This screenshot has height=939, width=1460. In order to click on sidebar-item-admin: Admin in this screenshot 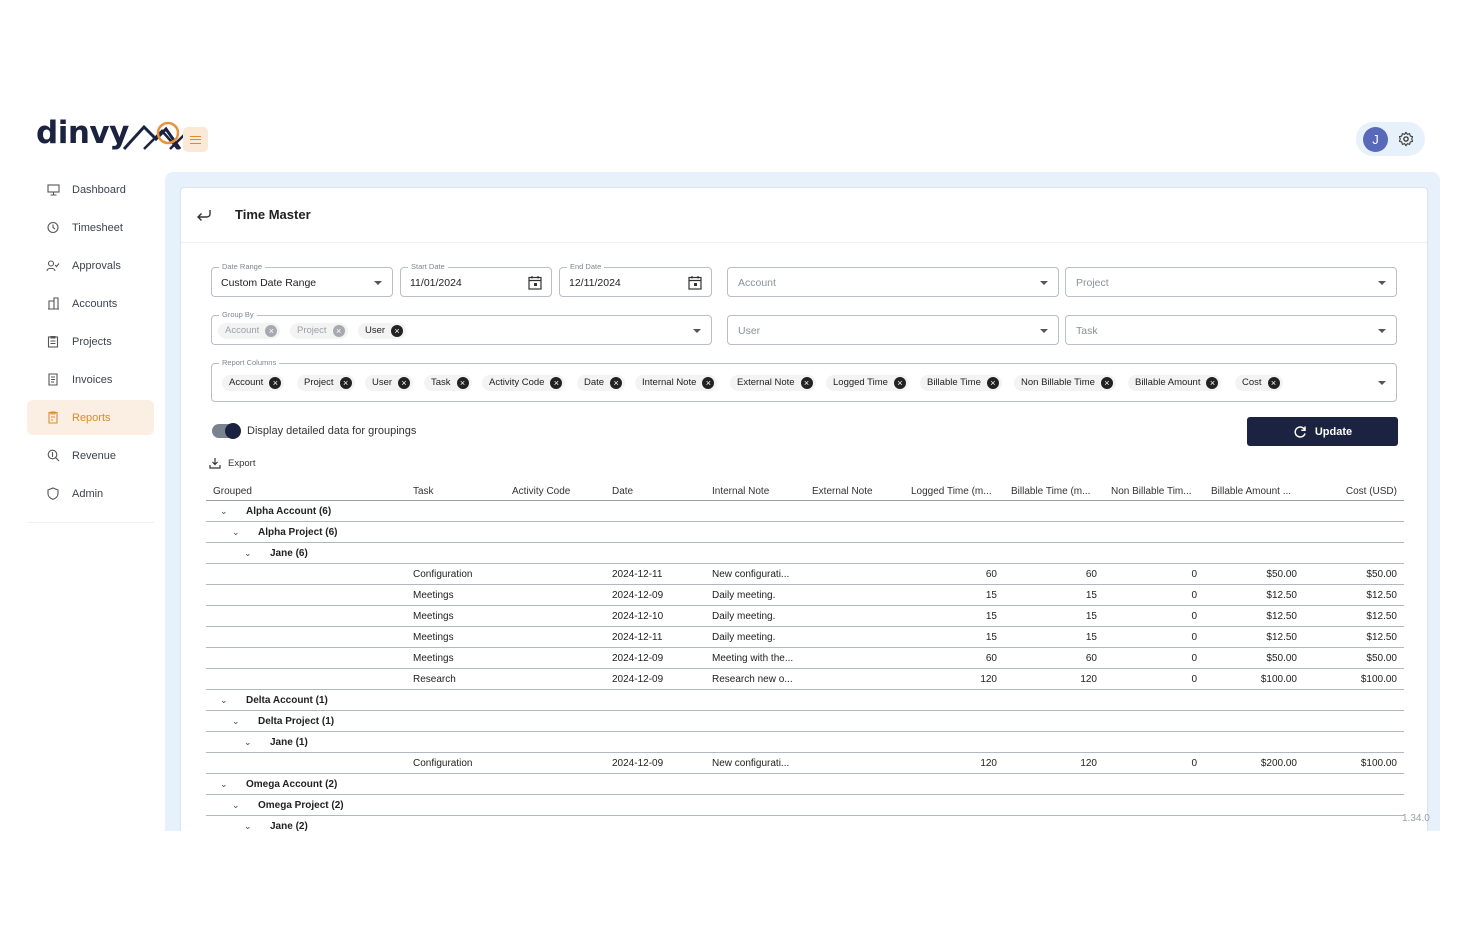, I will do `click(90, 493)`.